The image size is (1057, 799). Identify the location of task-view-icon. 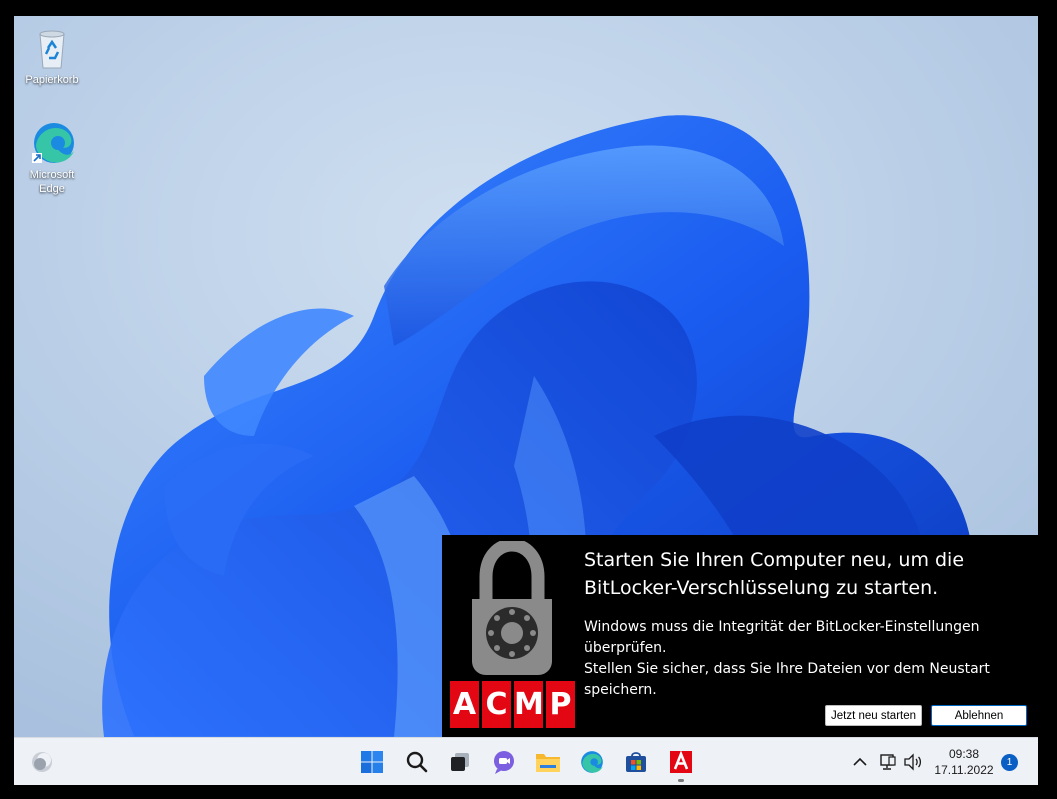
(460, 762).